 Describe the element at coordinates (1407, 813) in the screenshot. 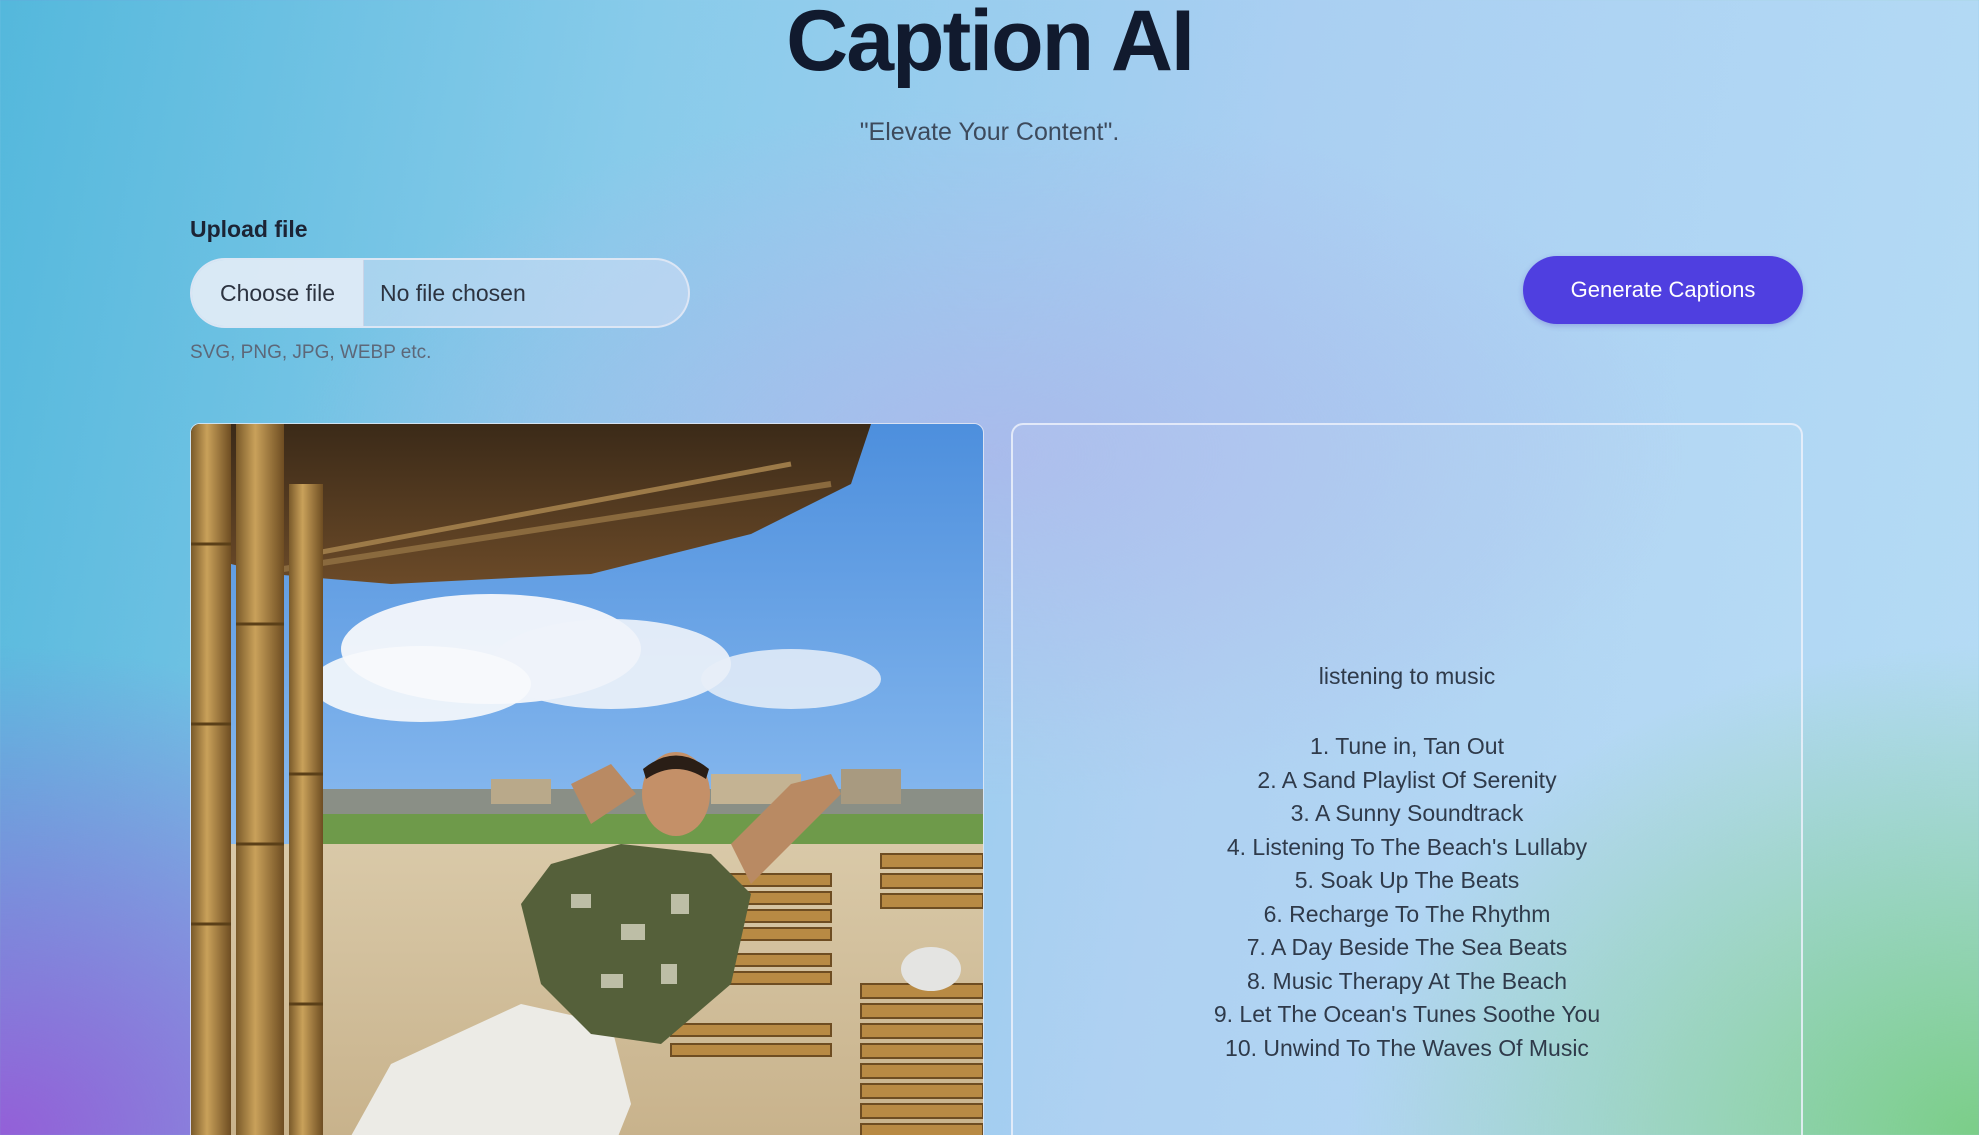

I see `caption-item: 3. A Sunny Soundtrack` at that location.